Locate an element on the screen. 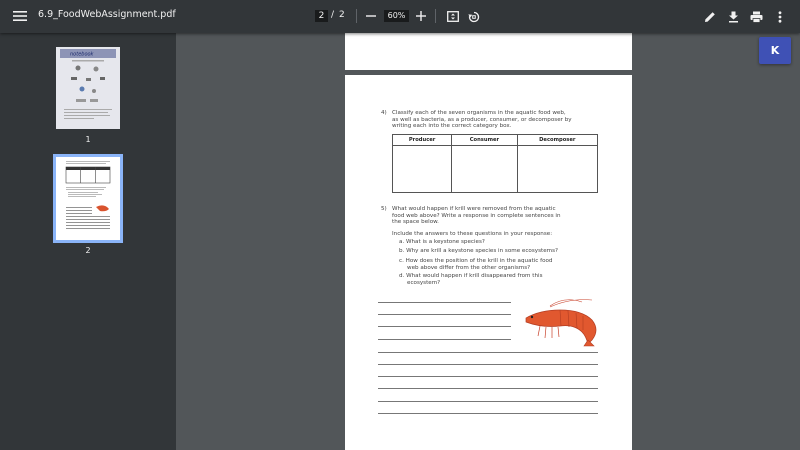 The image size is (800, 450). page-total: 2 is located at coordinates (342, 15).